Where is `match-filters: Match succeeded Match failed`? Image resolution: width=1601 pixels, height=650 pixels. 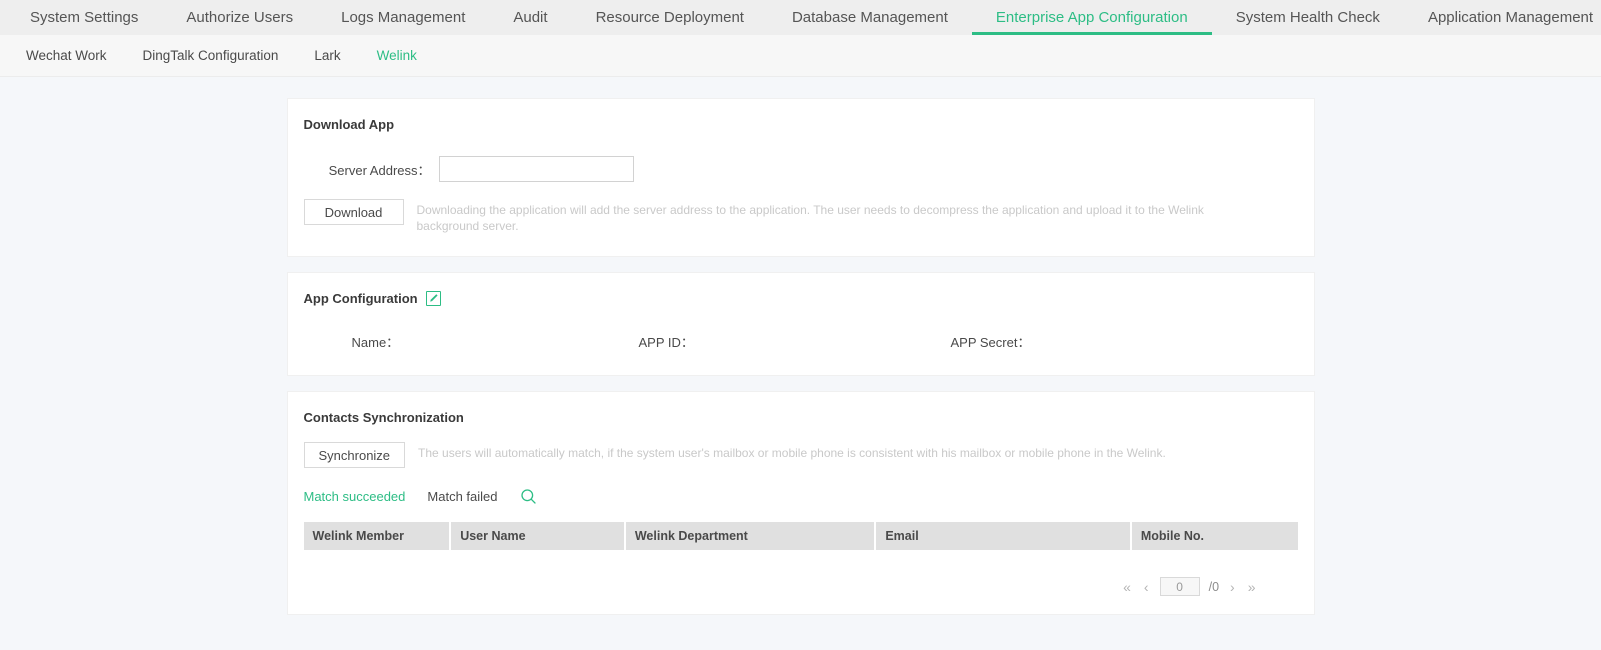 match-filters: Match succeeded Match failed is located at coordinates (801, 496).